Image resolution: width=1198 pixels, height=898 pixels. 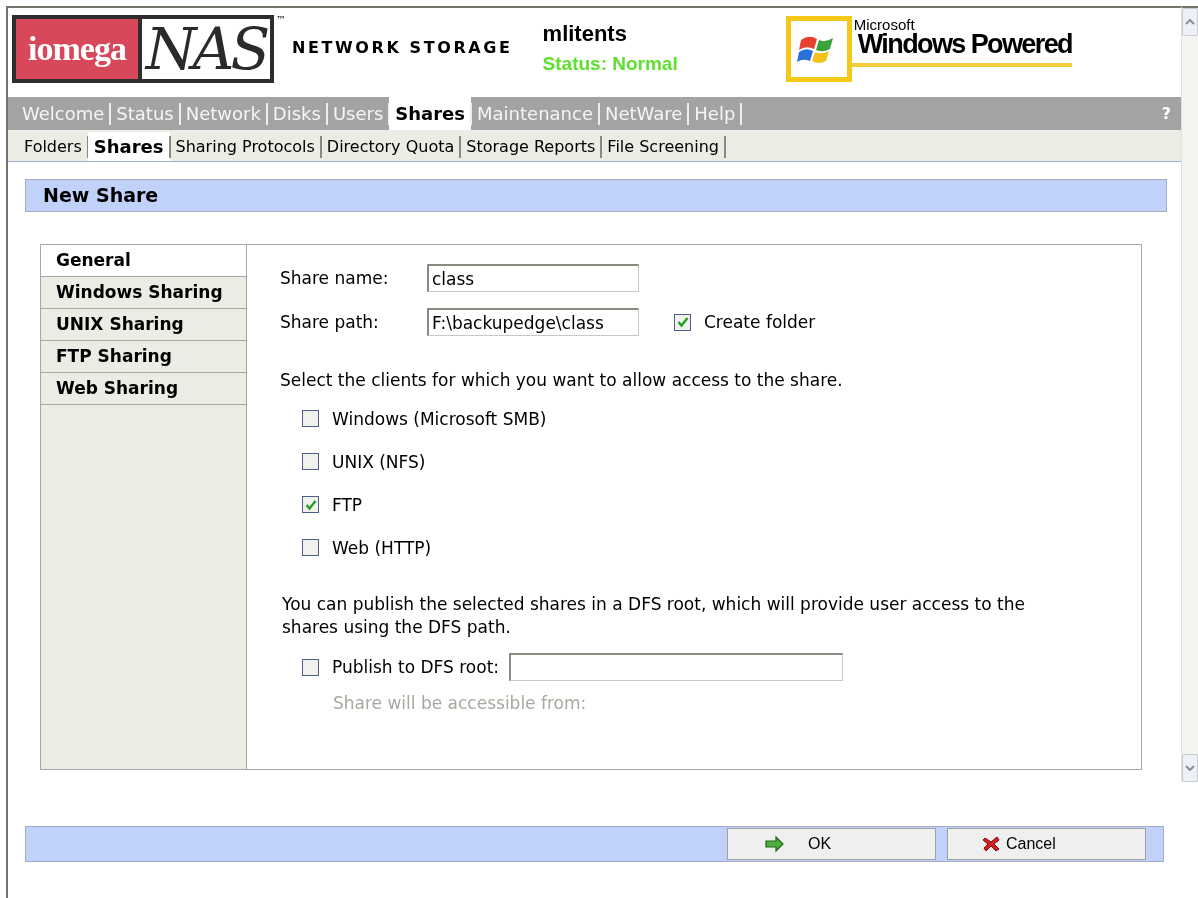 What do you see at coordinates (663, 146) in the screenshot?
I see `subnav-tab: File Screening` at bounding box center [663, 146].